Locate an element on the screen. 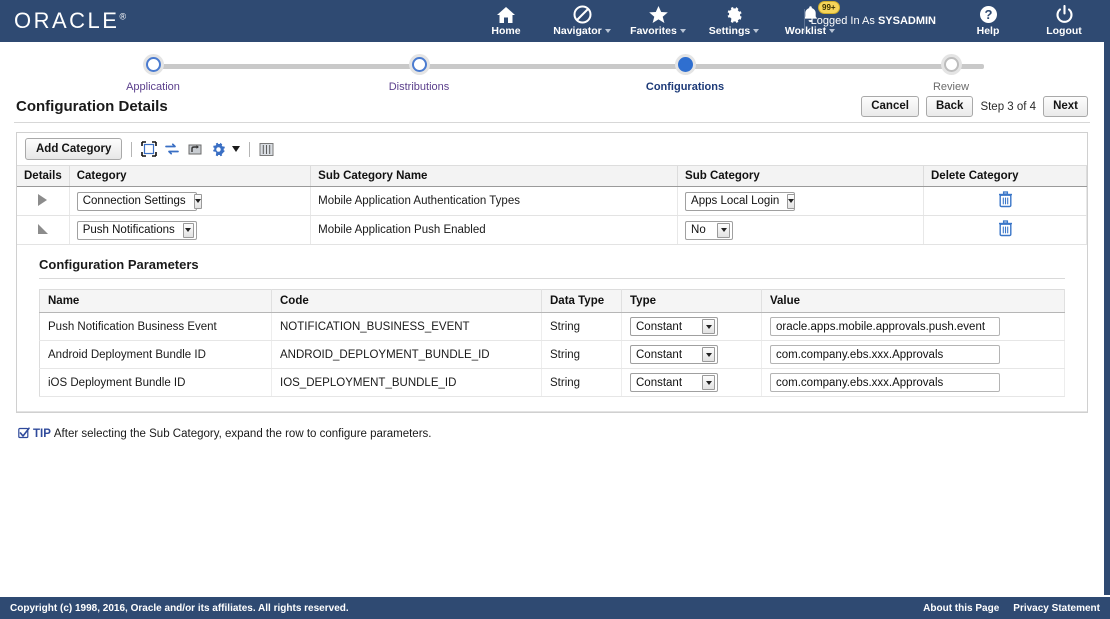 This screenshot has height=619, width=1110. gear-menu-chevron-down-icon is located at coordinates (236, 149).